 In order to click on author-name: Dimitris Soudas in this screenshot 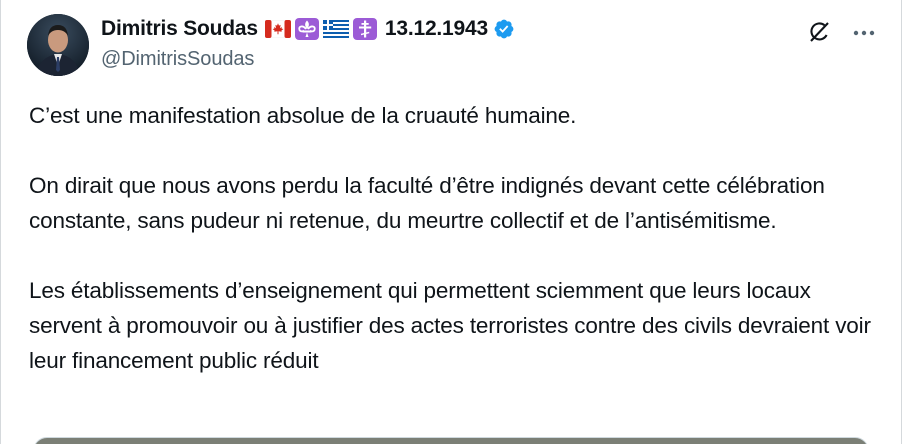, I will do `click(179, 29)`.